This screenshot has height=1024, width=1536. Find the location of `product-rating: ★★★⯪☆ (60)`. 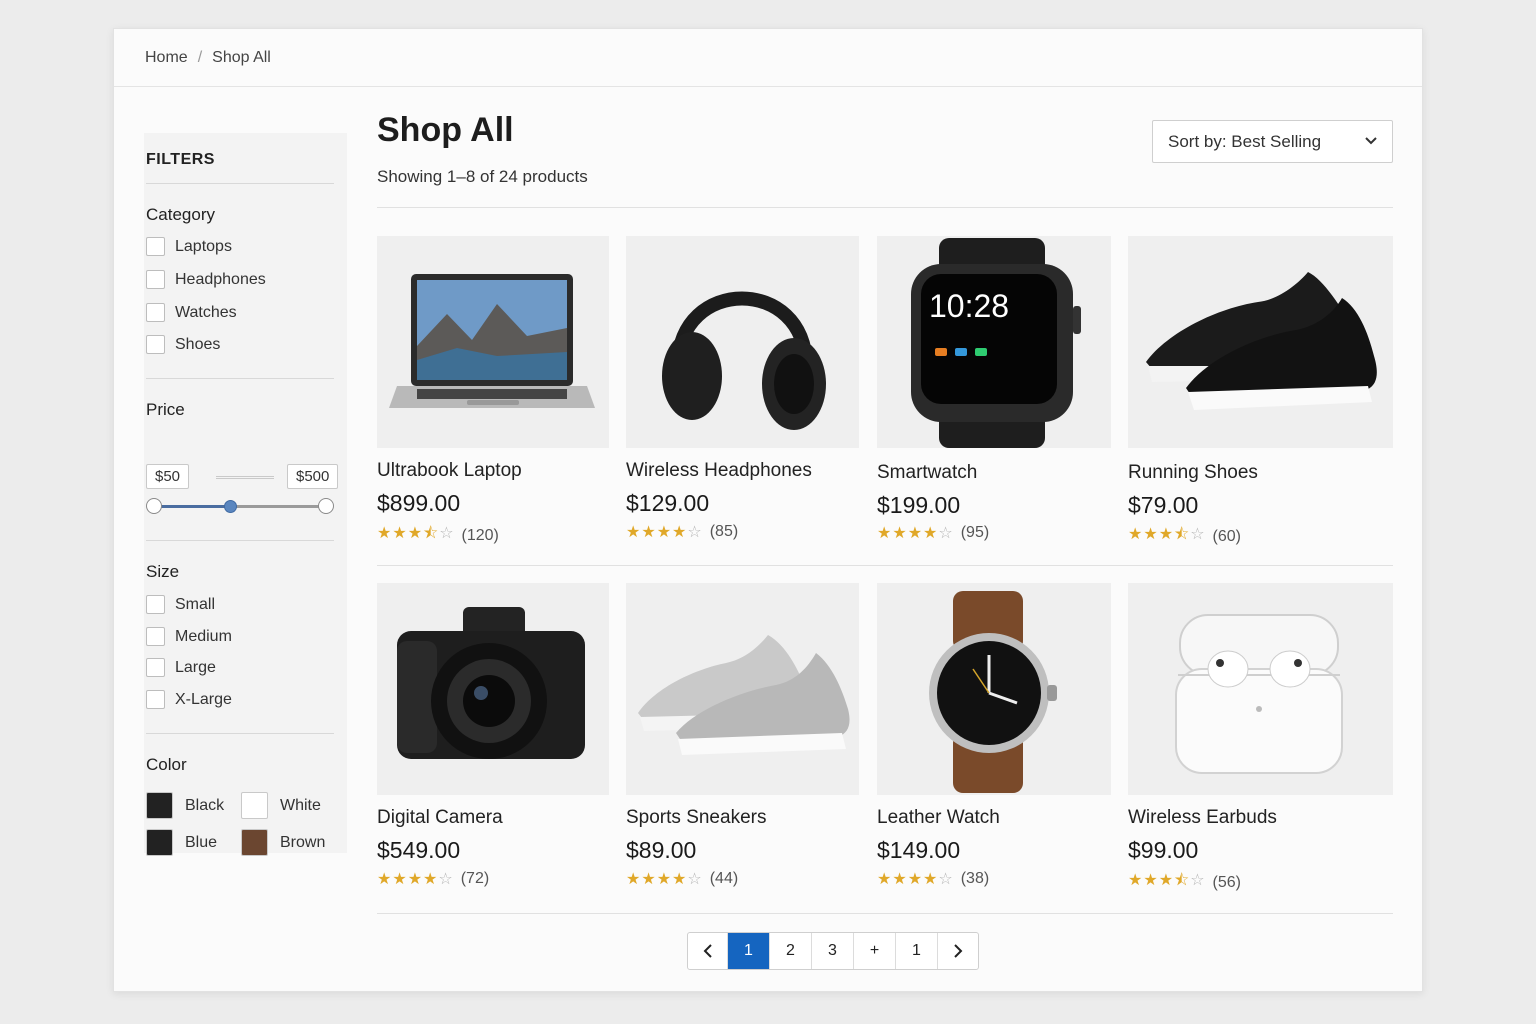

product-rating: ★★★⯪☆ (60) is located at coordinates (1184, 536).